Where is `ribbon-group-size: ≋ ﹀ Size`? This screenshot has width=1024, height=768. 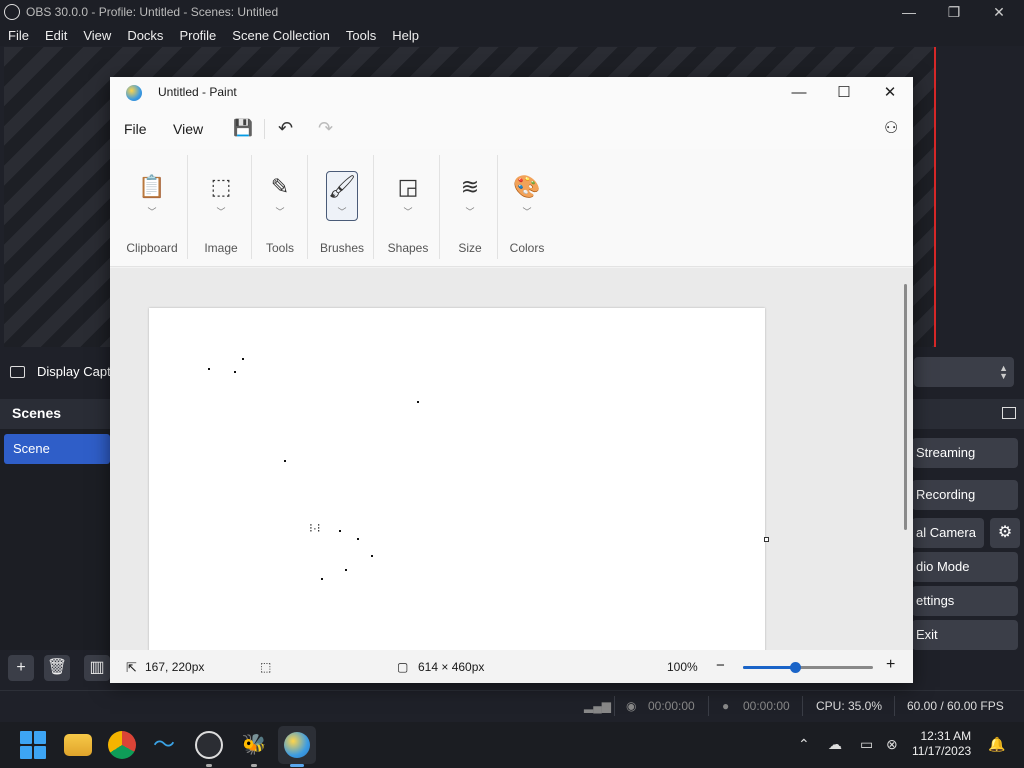 ribbon-group-size: ≋ ﹀ Size is located at coordinates (470, 208).